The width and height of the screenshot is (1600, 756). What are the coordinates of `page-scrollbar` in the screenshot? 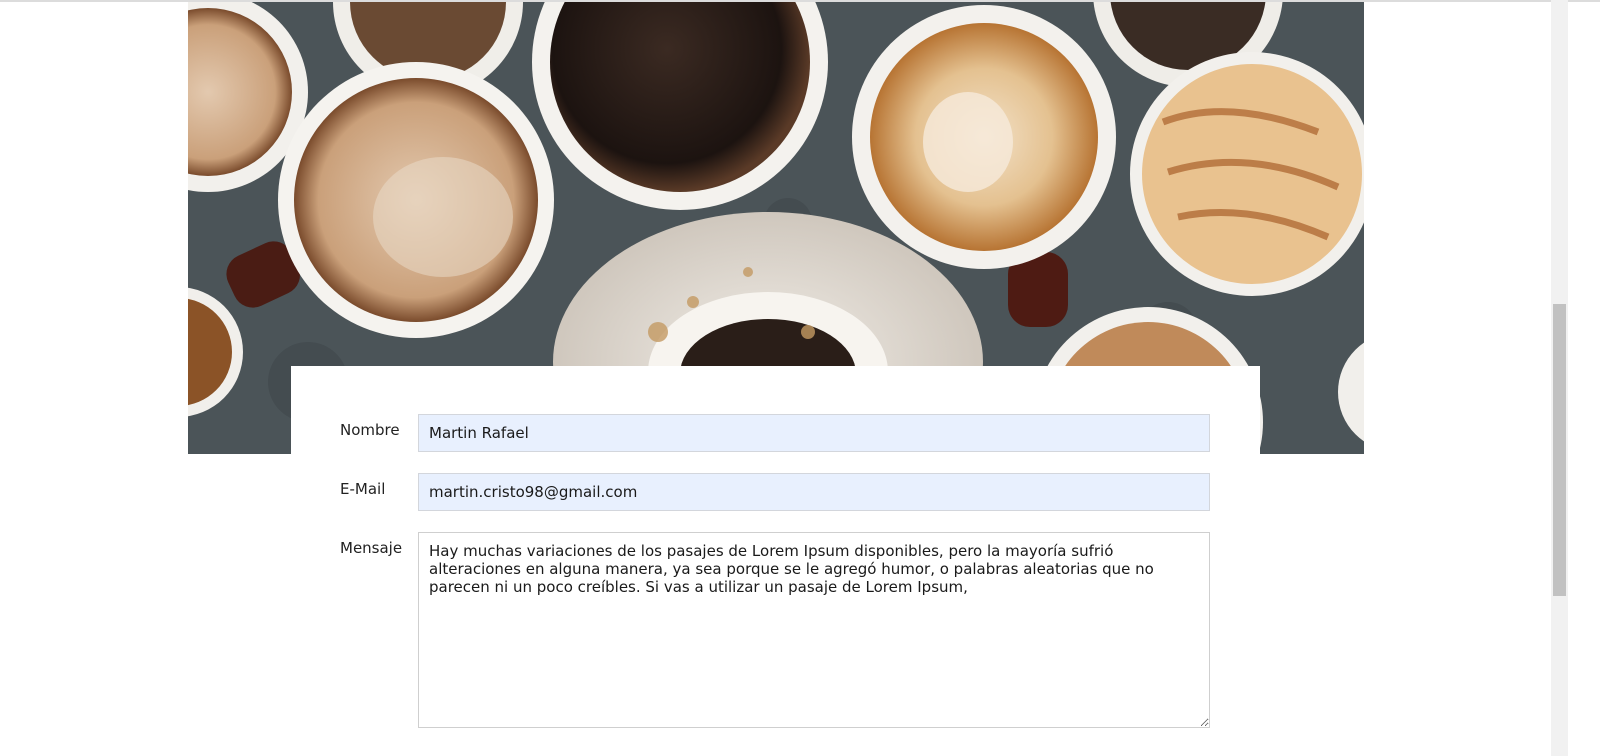 It's located at (1559, 378).